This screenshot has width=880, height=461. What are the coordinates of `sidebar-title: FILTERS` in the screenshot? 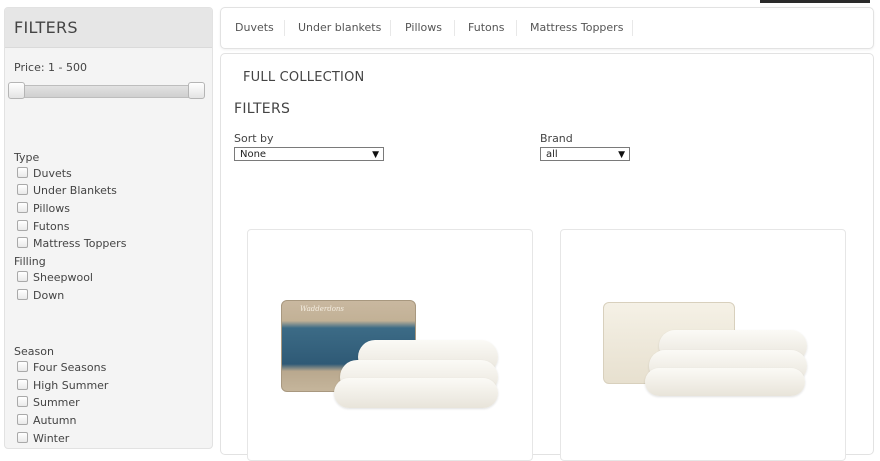 It's located at (108, 28).